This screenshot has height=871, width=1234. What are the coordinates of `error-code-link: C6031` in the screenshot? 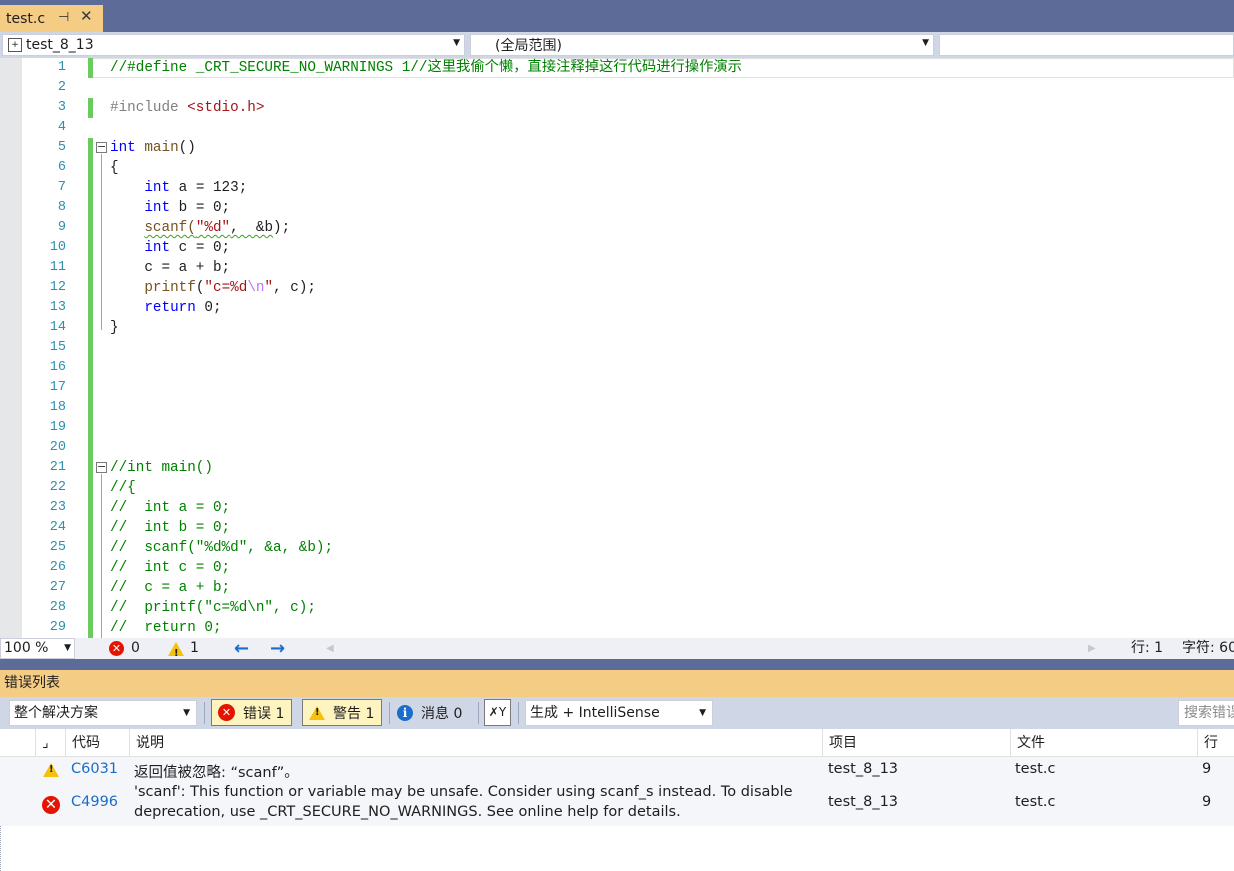 It's located at (94, 769).